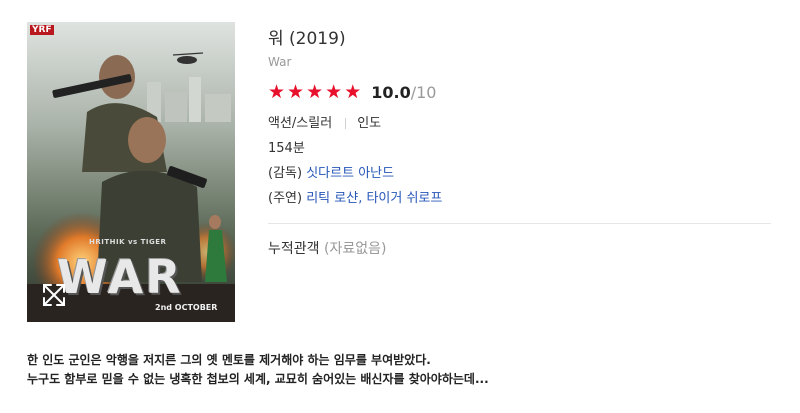 The image size is (800, 413). What do you see at coordinates (350, 173) in the screenshot?
I see `director-link: 싯다르트 아난드` at bounding box center [350, 173].